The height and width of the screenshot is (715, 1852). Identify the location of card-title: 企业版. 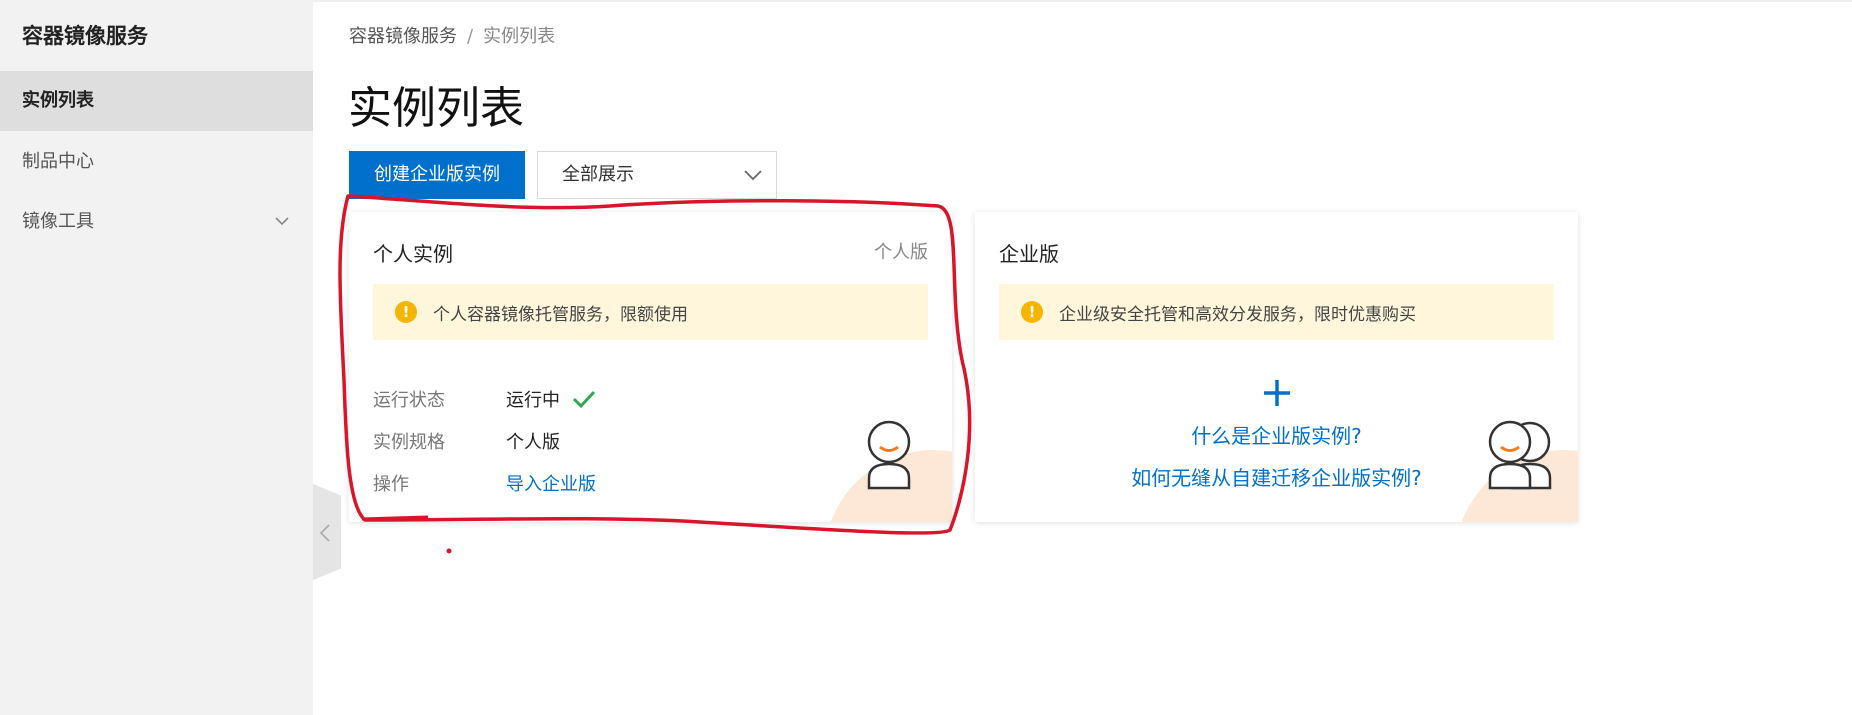
(1029, 254).